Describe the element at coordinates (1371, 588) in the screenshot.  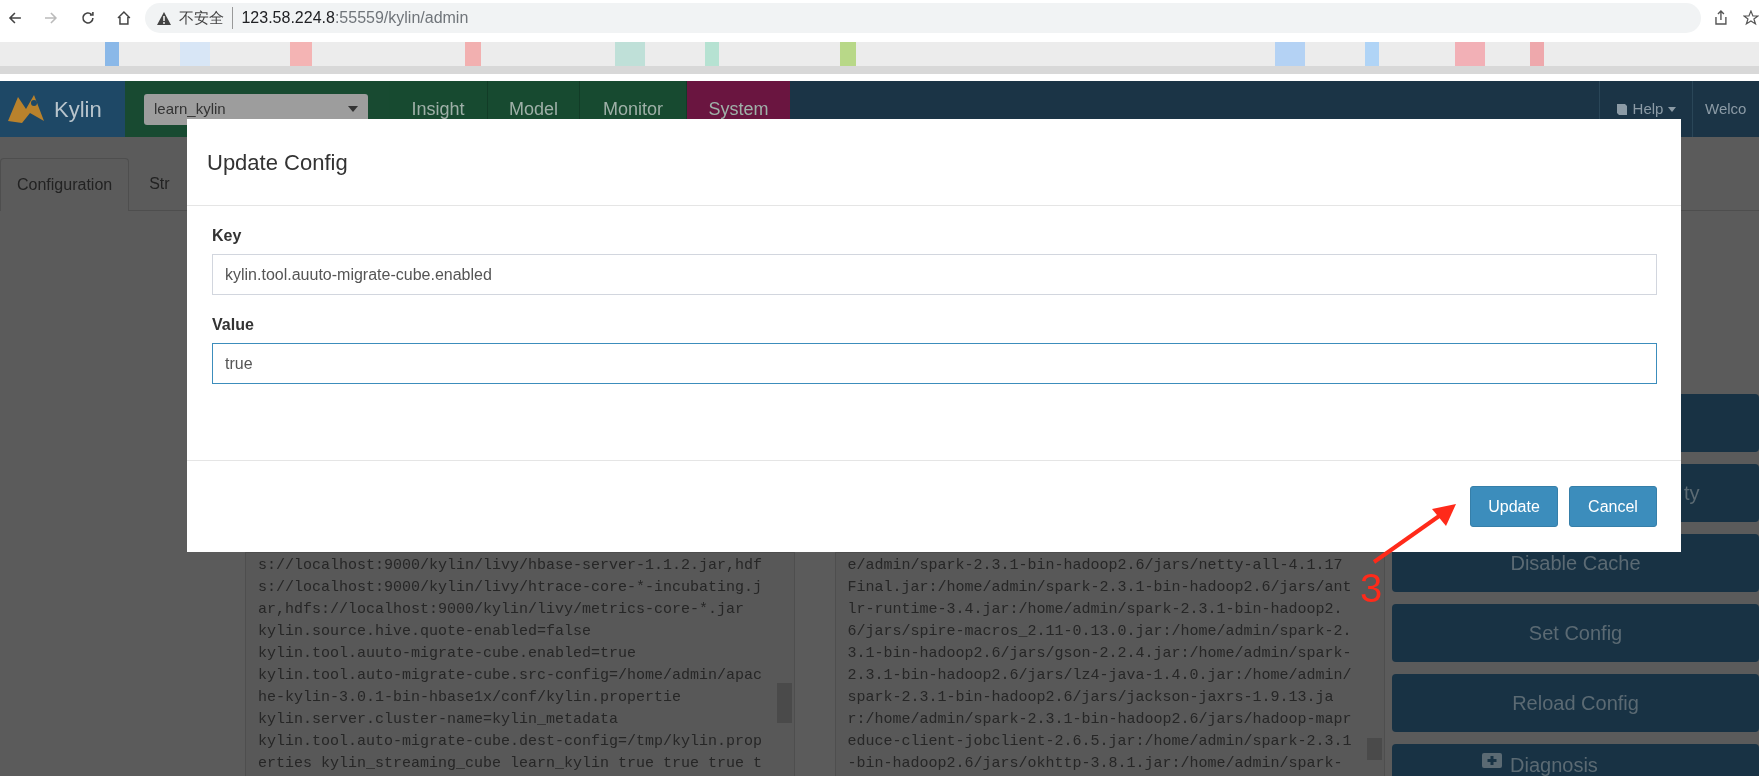
I see `annotation-number: 3` at that location.